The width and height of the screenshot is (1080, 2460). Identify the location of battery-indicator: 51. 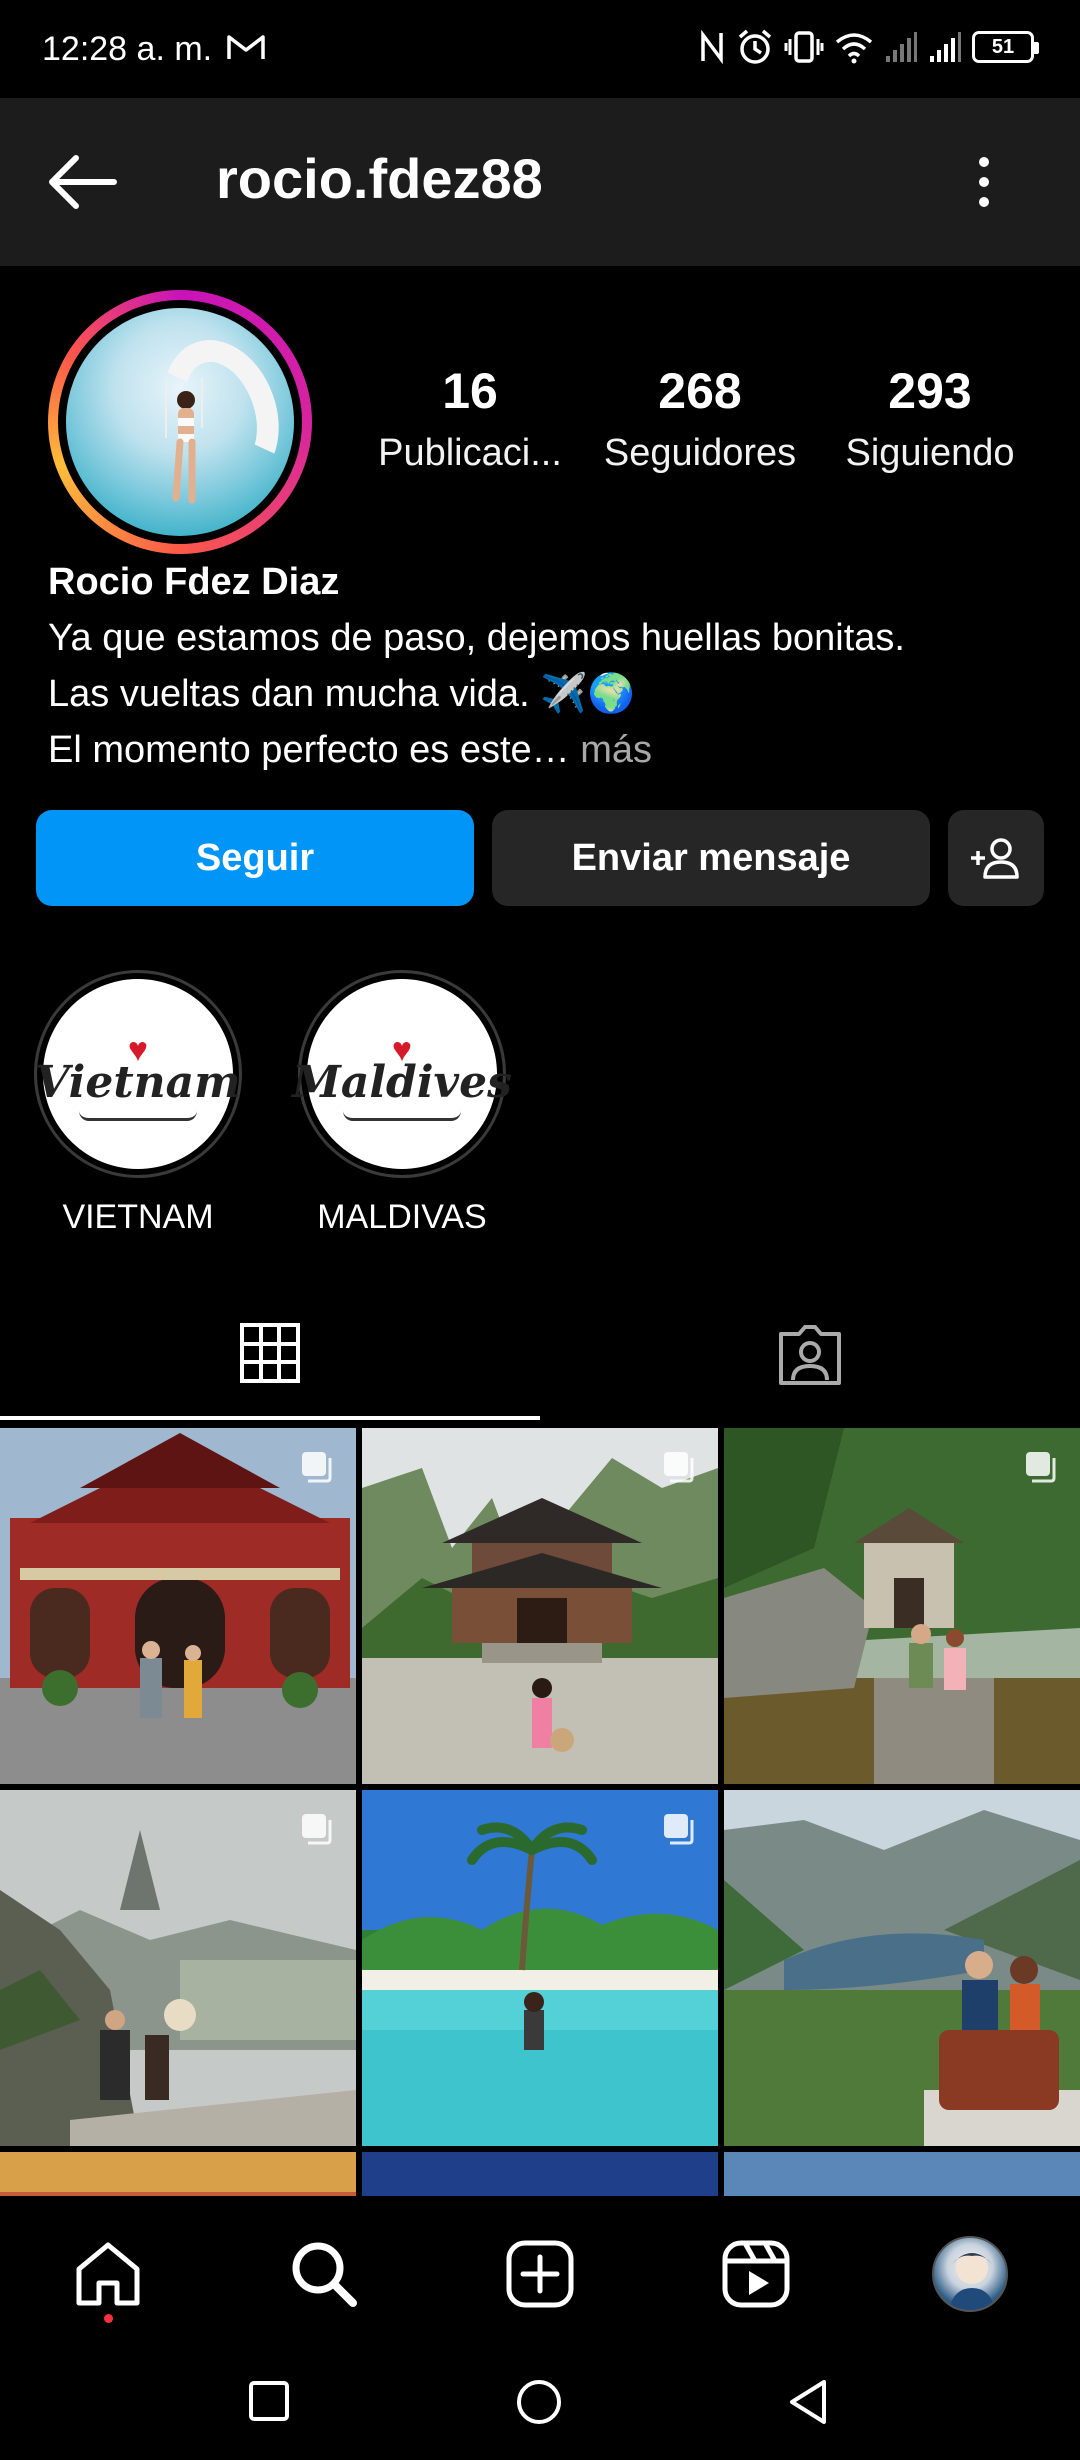
(1005, 47).